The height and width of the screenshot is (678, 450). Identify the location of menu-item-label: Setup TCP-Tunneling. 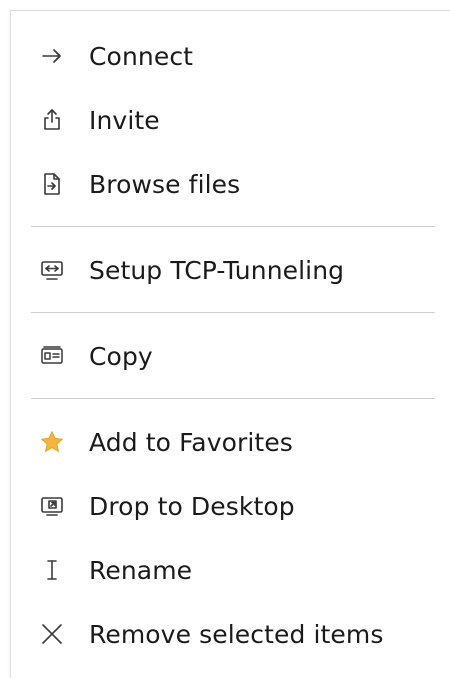
(217, 270).